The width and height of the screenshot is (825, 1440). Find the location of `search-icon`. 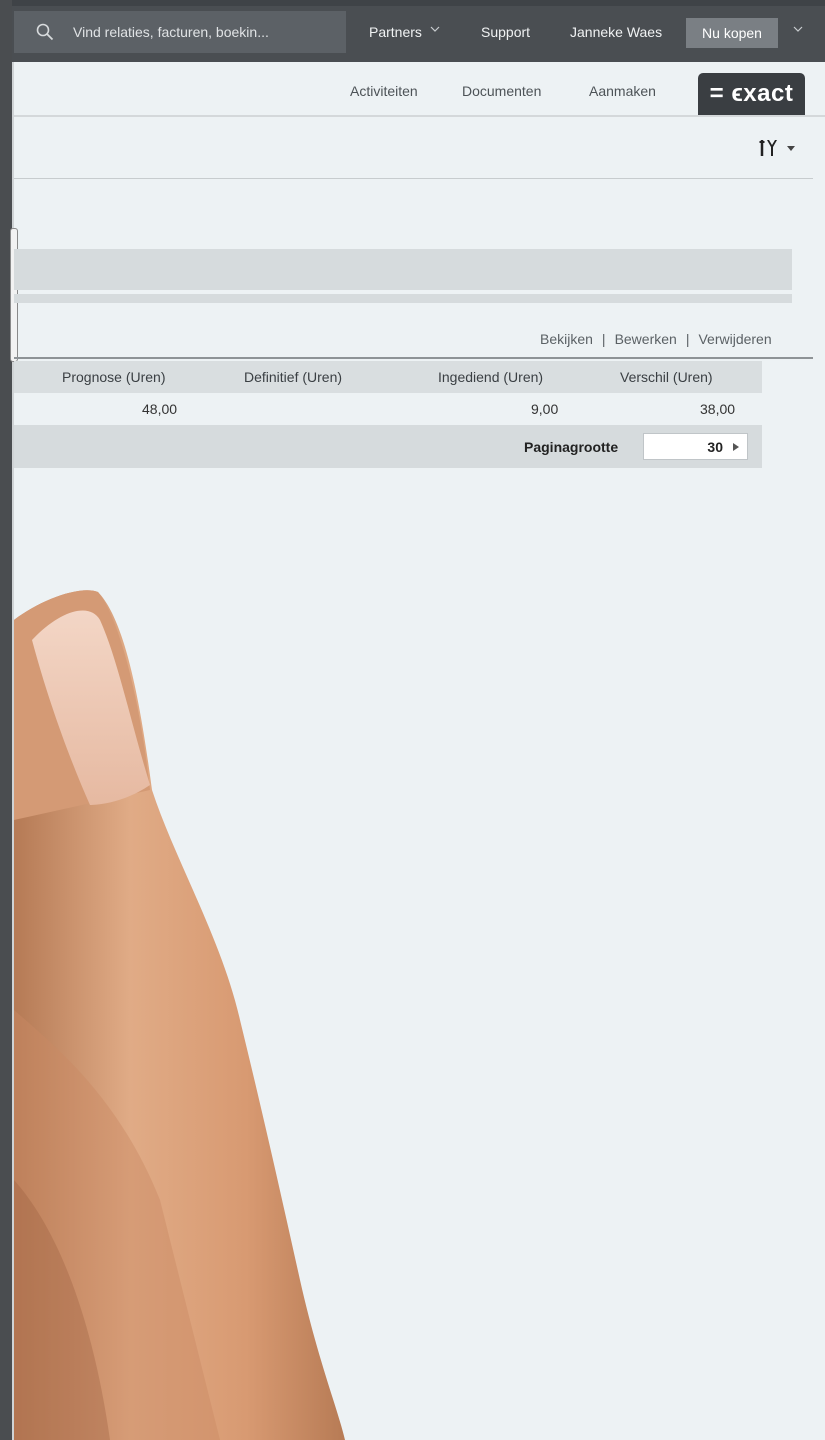

search-icon is located at coordinates (45, 32).